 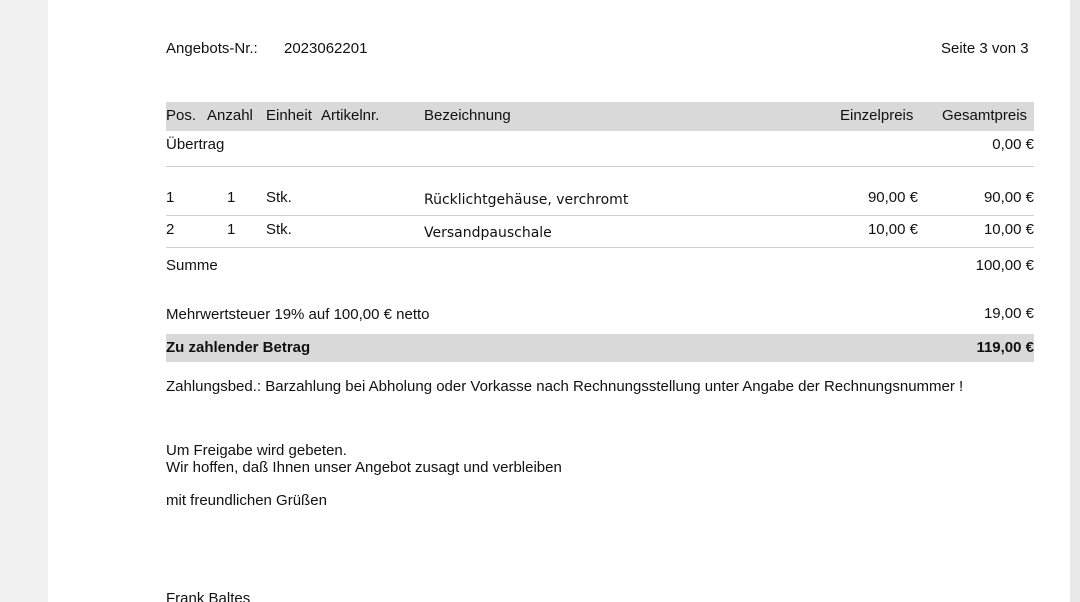 I want to click on column-unit-price: Einzelpreis, so click(x=877, y=115).